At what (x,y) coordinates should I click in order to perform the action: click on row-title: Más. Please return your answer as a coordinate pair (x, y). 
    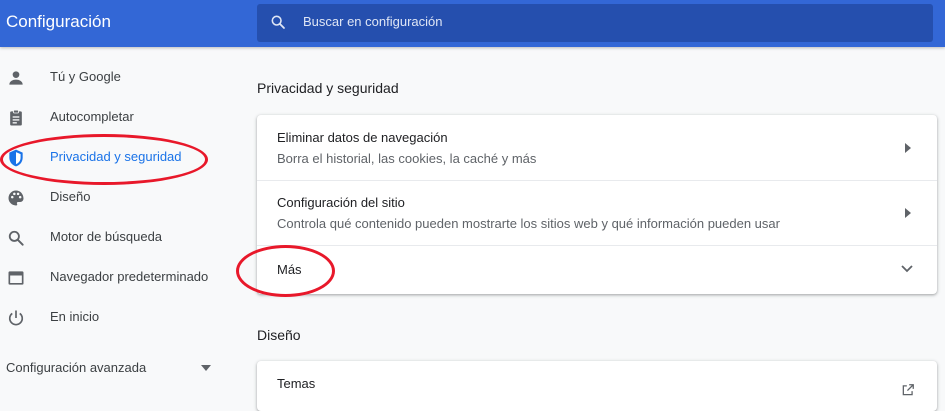
    Looking at the image, I should click on (289, 269).